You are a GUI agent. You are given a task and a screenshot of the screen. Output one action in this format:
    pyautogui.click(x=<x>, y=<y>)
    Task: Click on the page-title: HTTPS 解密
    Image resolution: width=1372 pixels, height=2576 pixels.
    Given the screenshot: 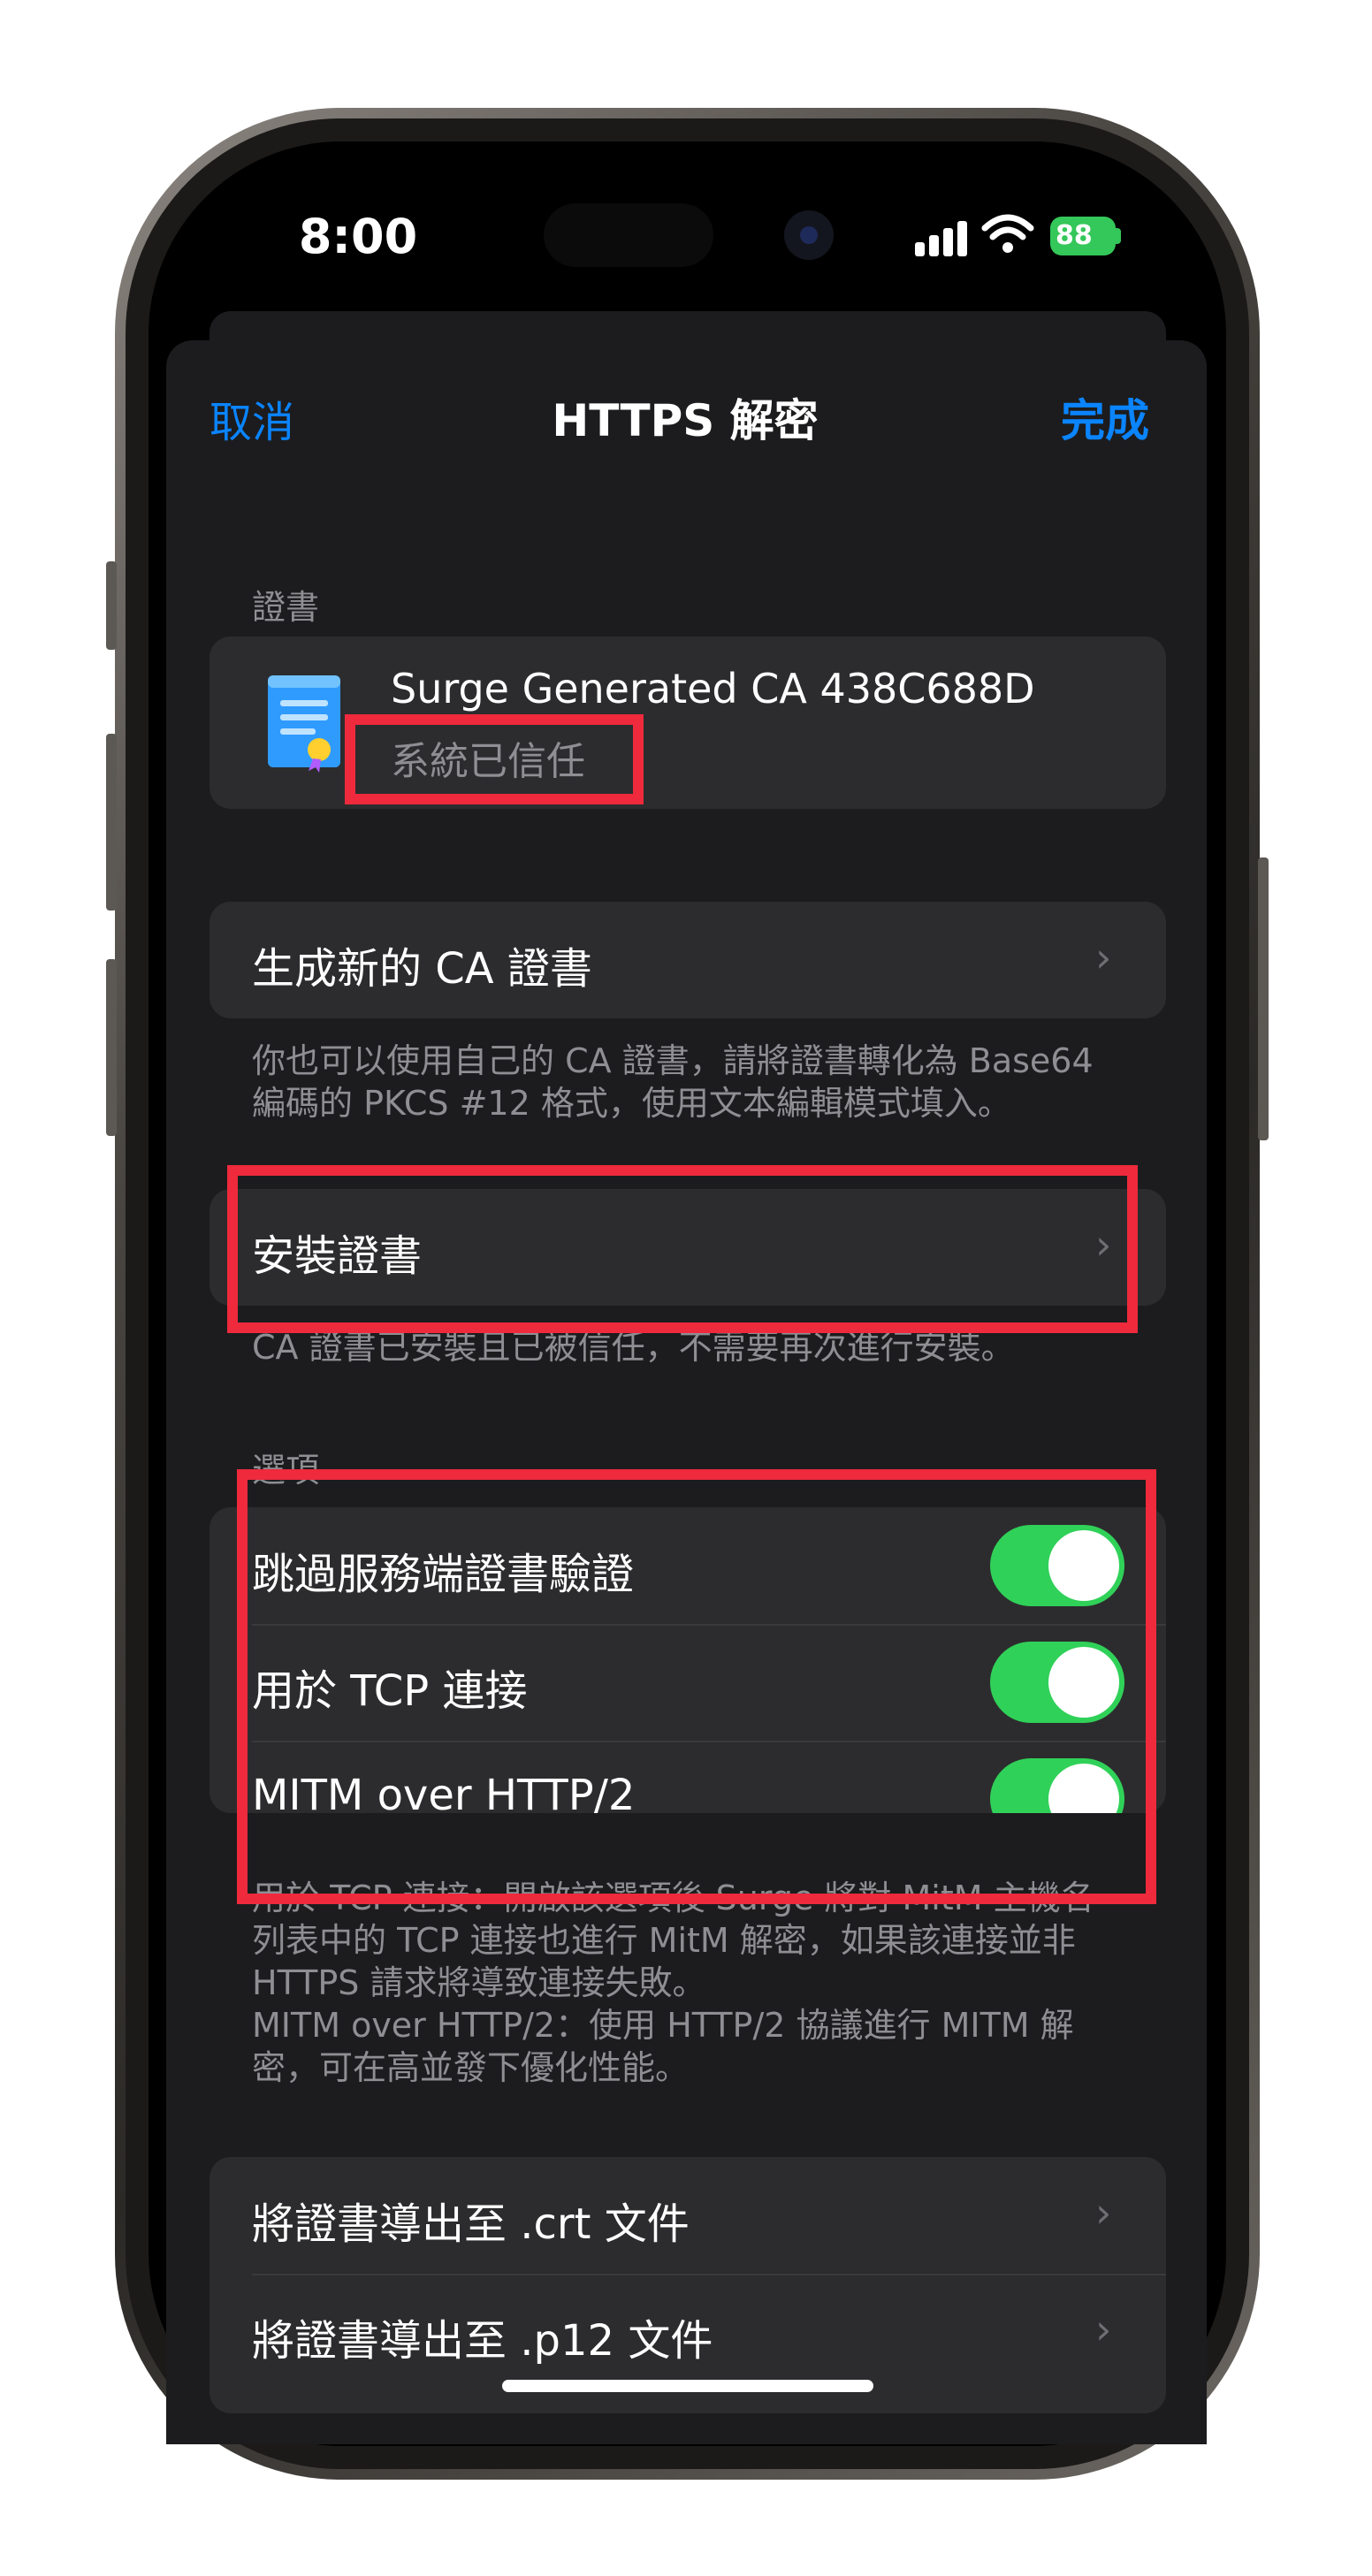 What is the action you would take?
    pyautogui.click(x=685, y=420)
    